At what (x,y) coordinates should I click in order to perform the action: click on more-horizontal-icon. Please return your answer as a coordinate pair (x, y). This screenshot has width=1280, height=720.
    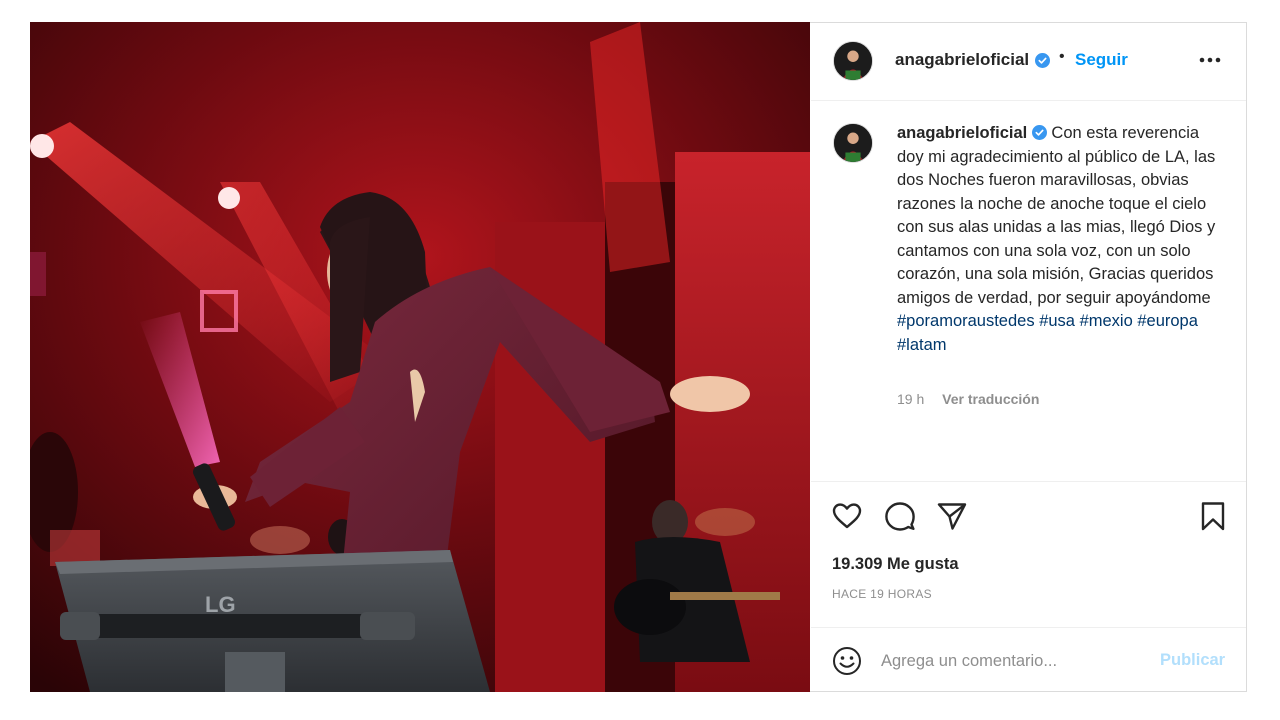
    Looking at the image, I should click on (1210, 60).